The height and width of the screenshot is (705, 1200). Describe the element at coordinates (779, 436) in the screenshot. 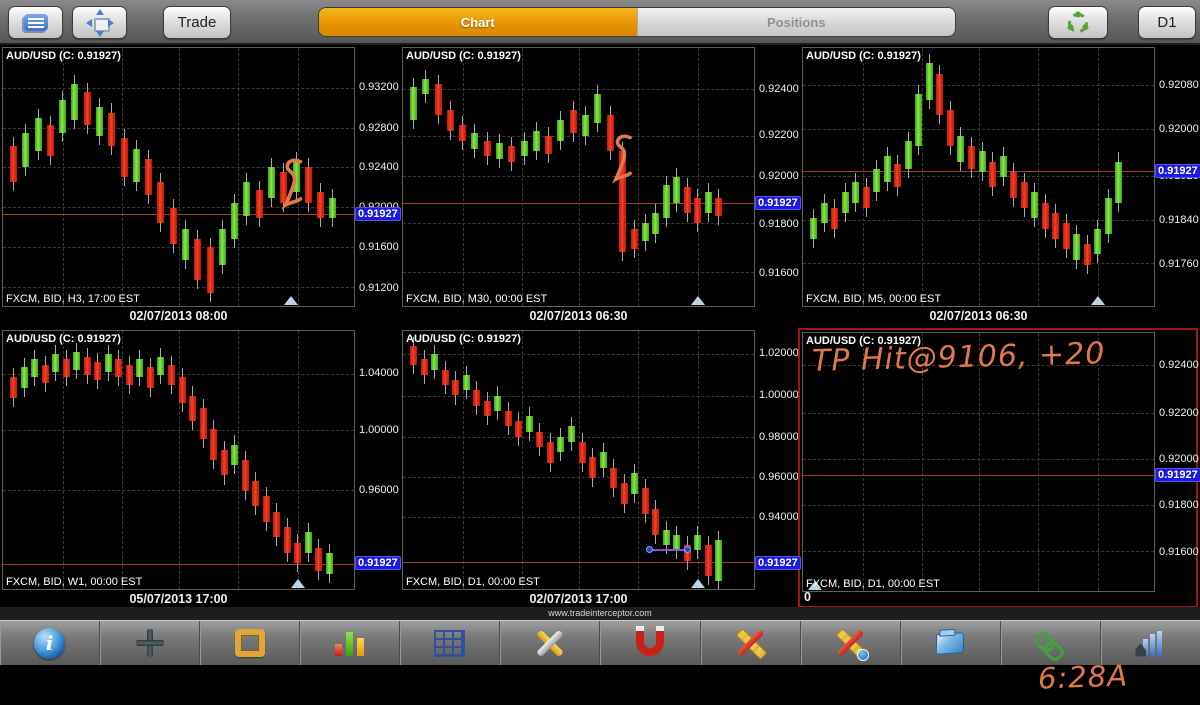

I see `axis-tick-label: 0.98000` at that location.